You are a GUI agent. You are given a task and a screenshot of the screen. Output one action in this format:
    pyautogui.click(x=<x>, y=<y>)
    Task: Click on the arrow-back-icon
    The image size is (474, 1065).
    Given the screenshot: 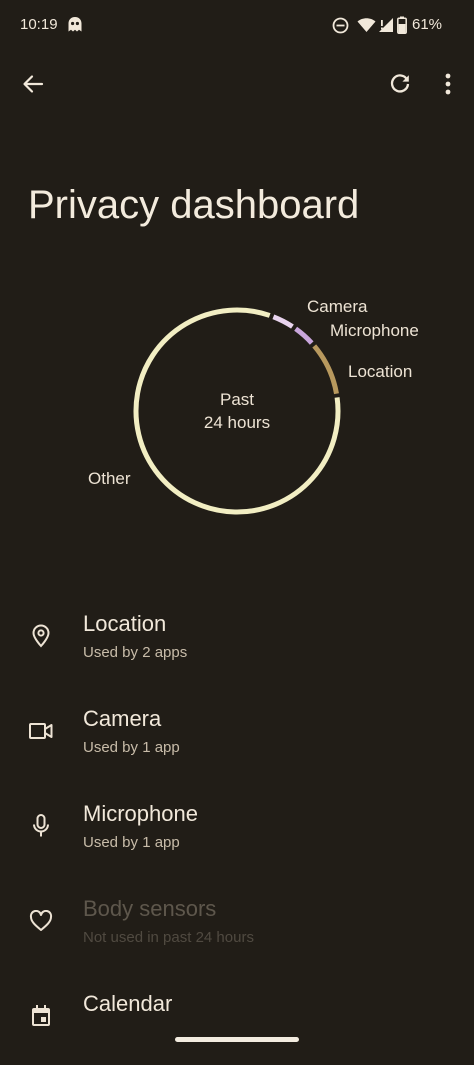 What is the action you would take?
    pyautogui.click(x=33, y=84)
    